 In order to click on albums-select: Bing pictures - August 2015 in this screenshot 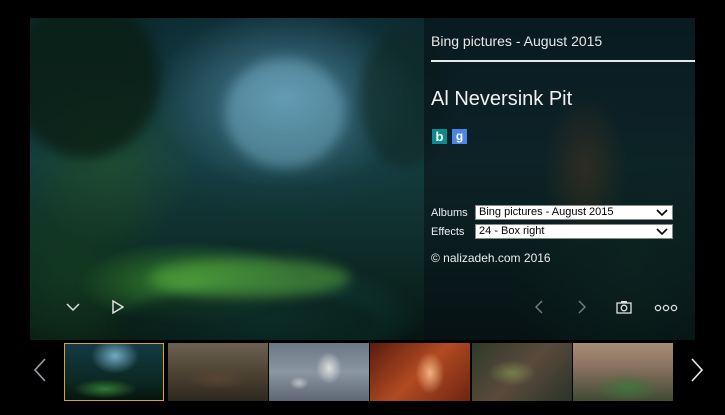, I will do `click(574, 212)`.